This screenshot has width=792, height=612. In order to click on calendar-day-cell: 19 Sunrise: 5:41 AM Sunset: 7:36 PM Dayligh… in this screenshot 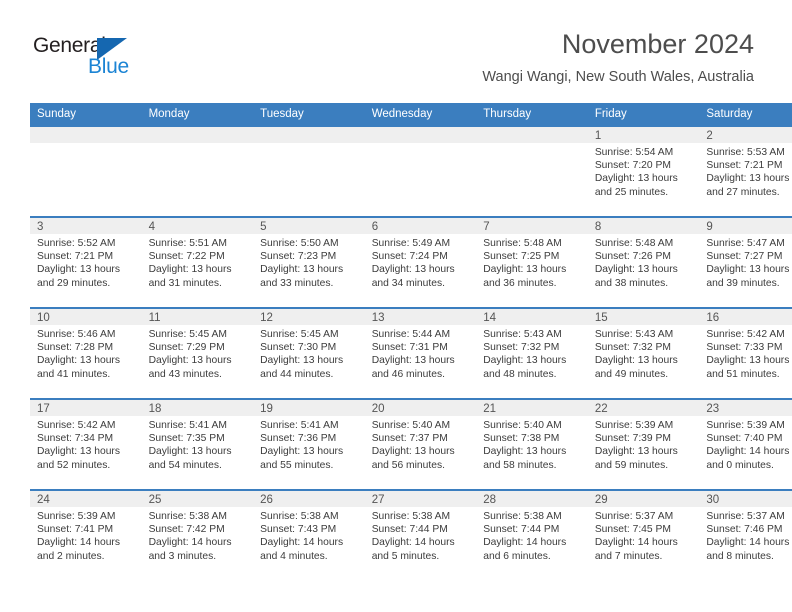, I will do `click(309, 444)`.